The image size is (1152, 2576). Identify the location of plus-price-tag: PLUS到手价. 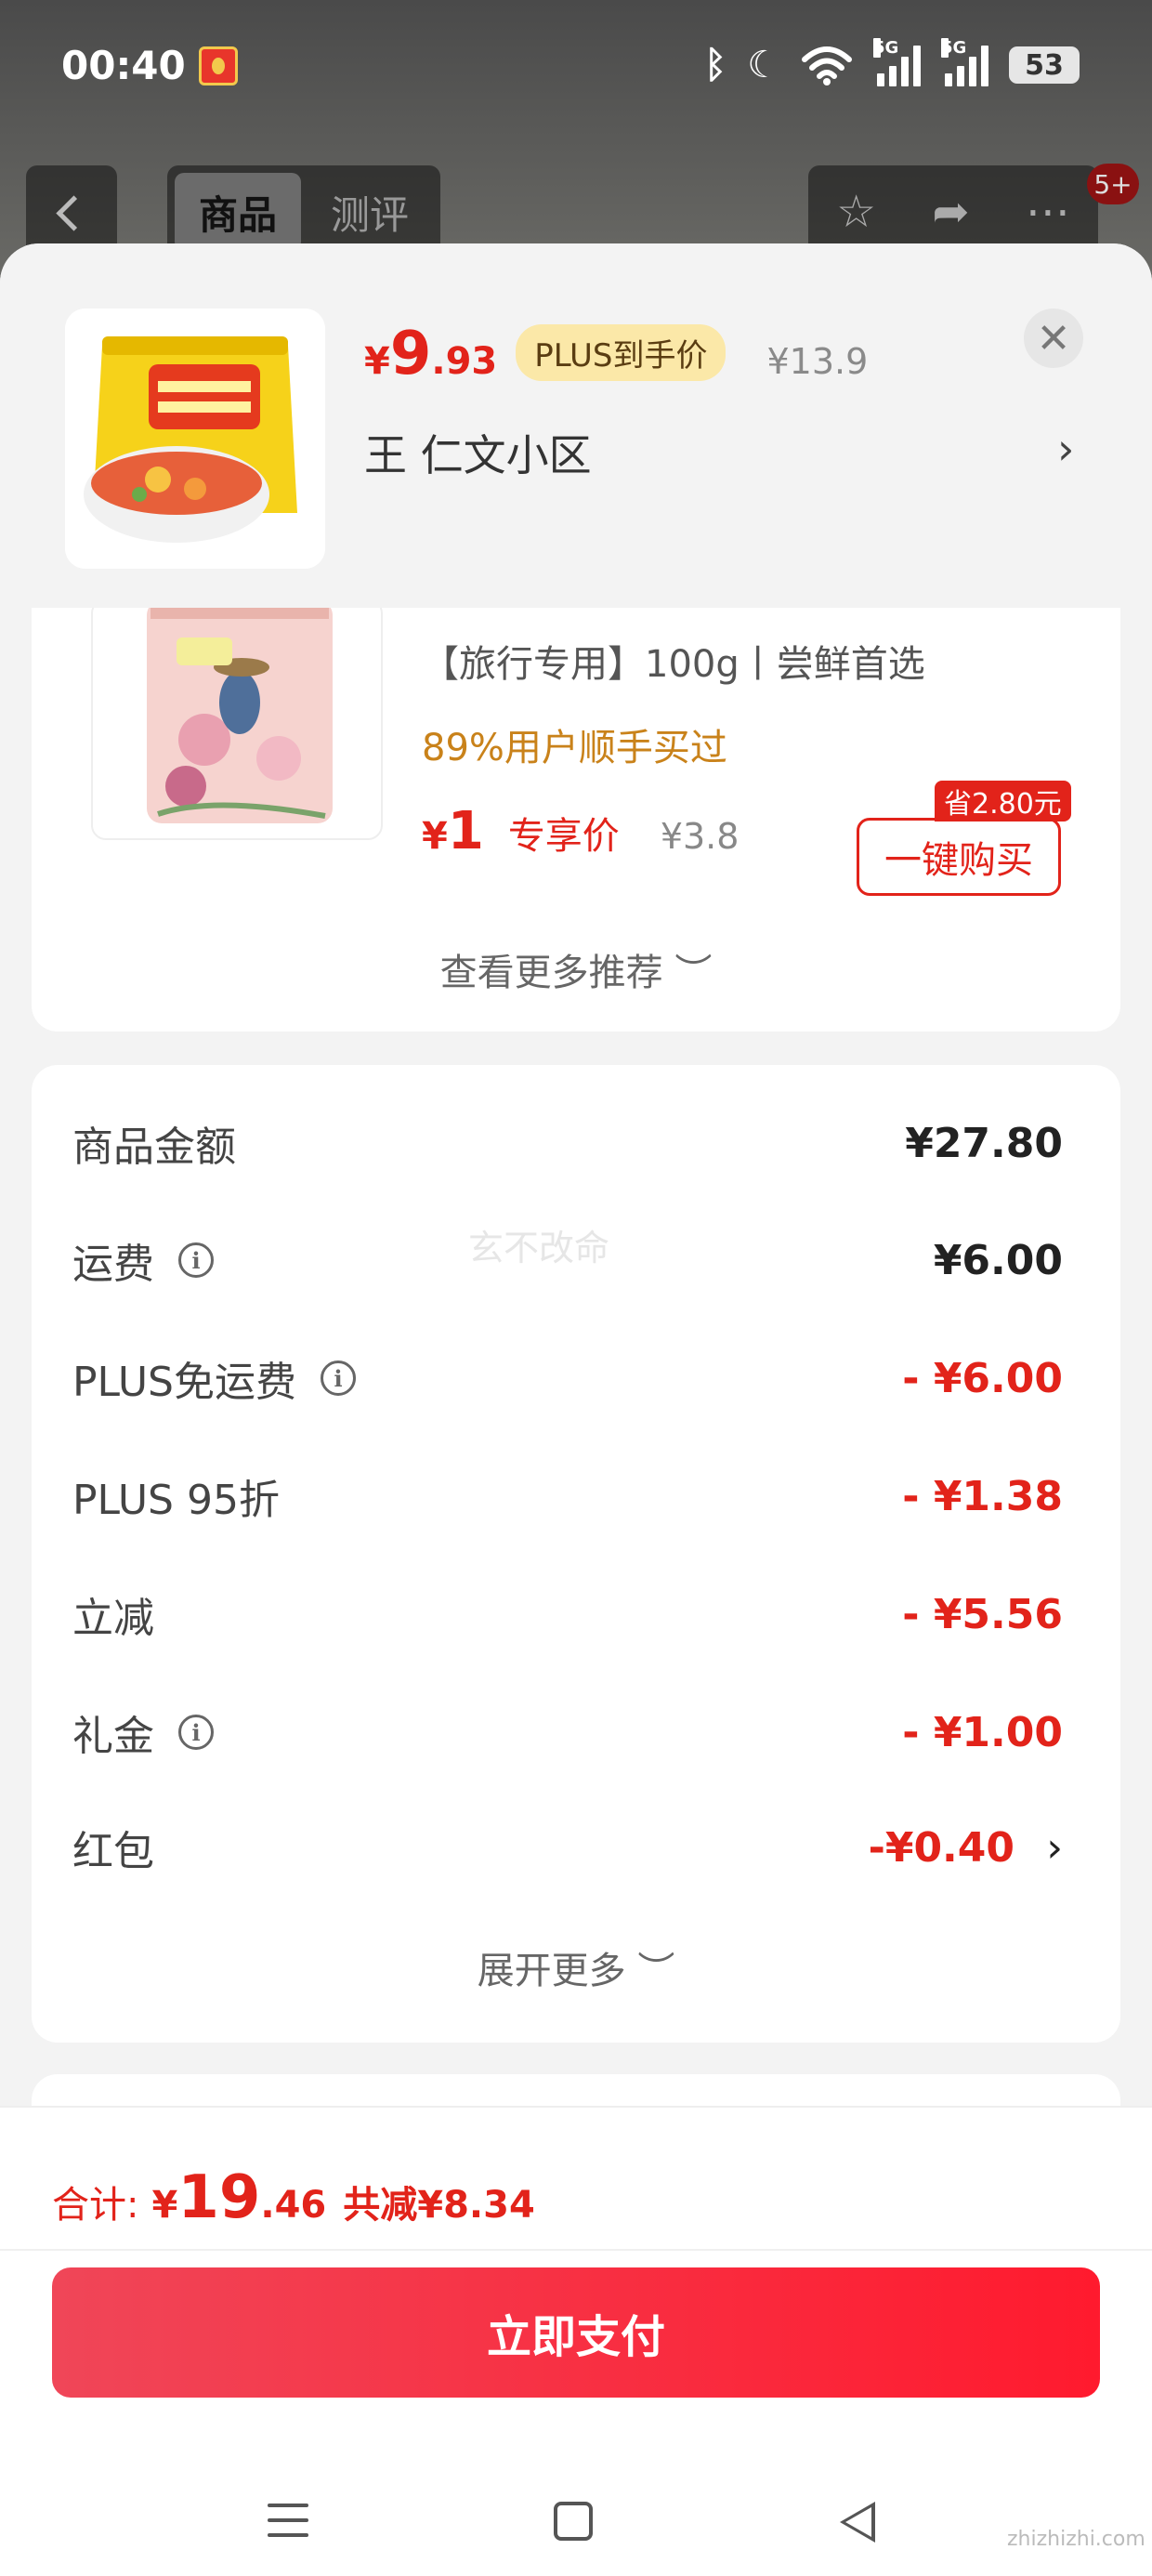
(621, 352).